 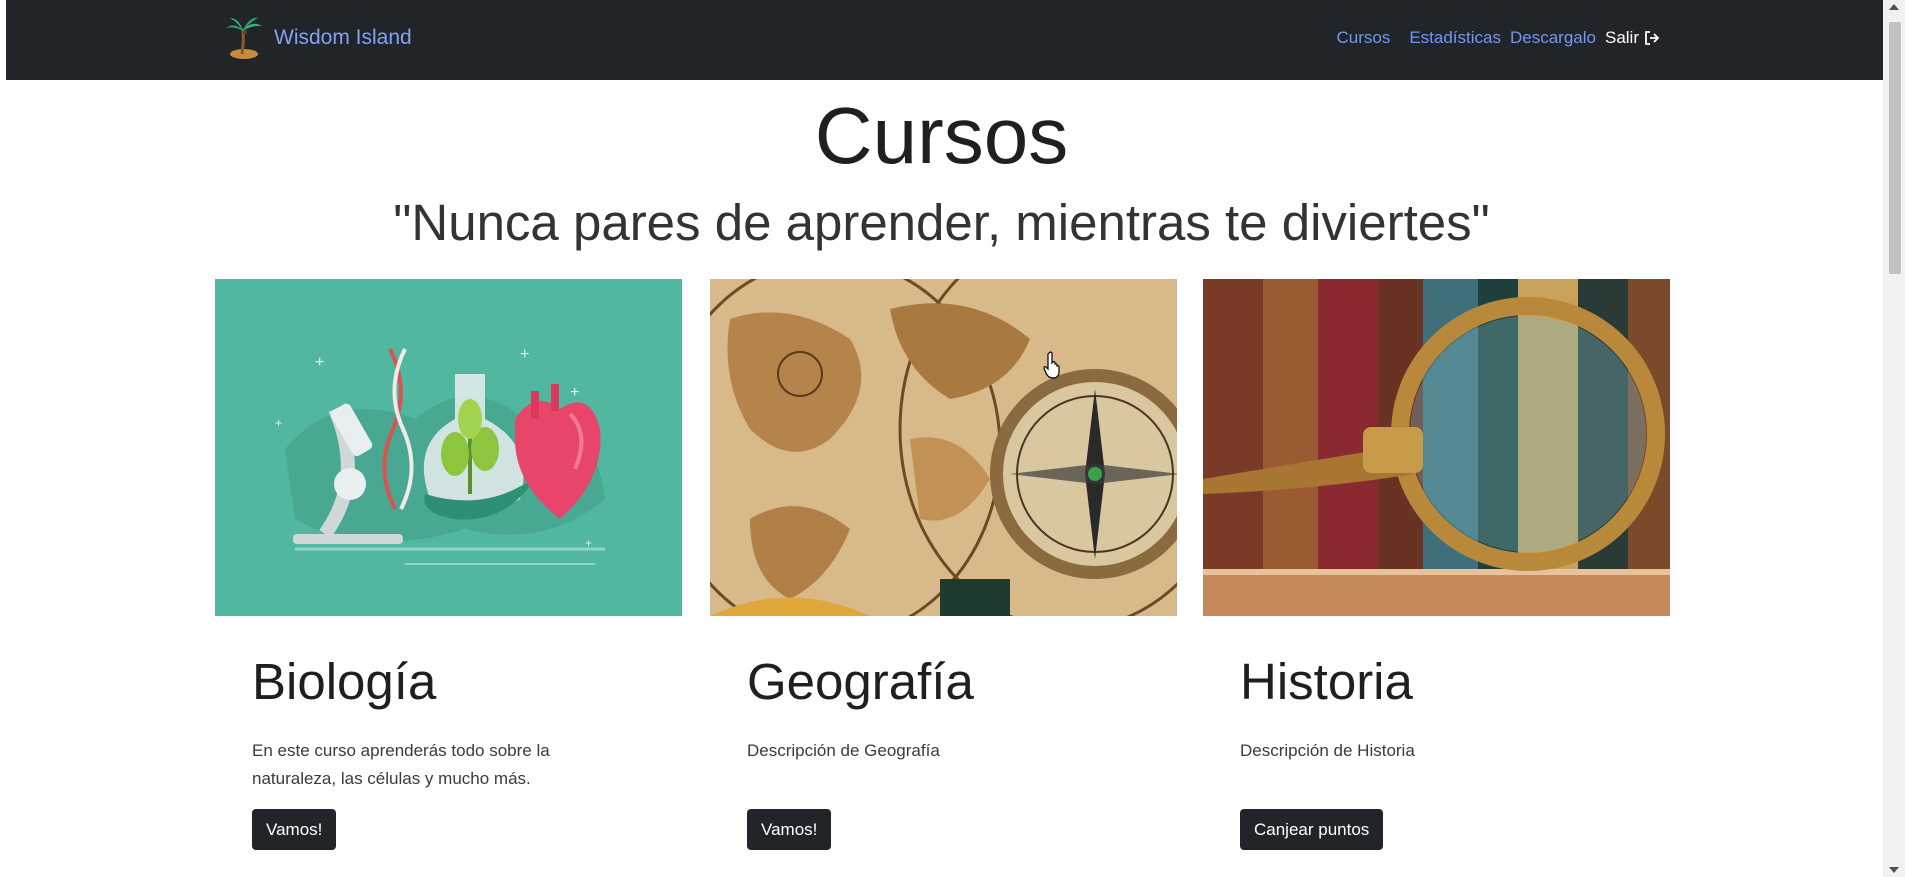 What do you see at coordinates (1455, 38) in the screenshot?
I see `nav-link-estadisticas: Estadísticas` at bounding box center [1455, 38].